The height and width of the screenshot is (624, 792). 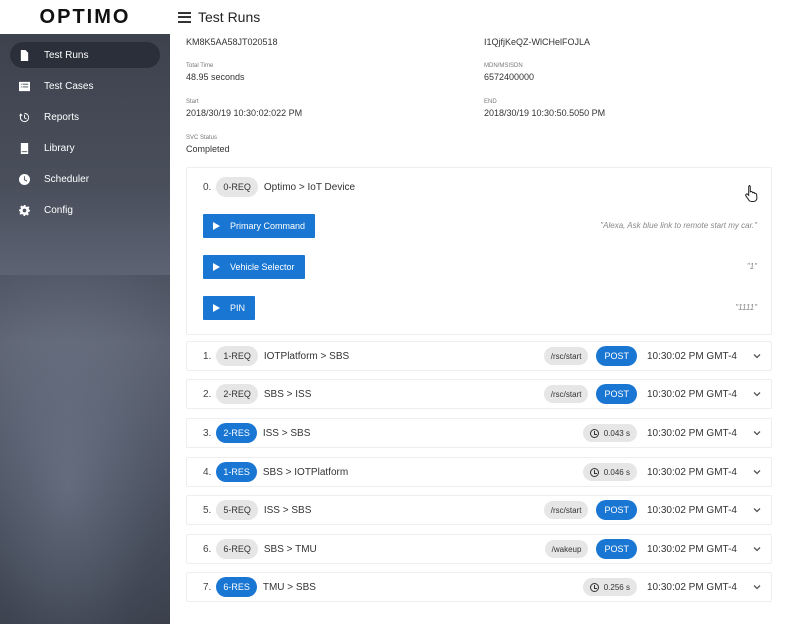 I want to click on sidebar-item-library: Library, so click(x=85, y=148).